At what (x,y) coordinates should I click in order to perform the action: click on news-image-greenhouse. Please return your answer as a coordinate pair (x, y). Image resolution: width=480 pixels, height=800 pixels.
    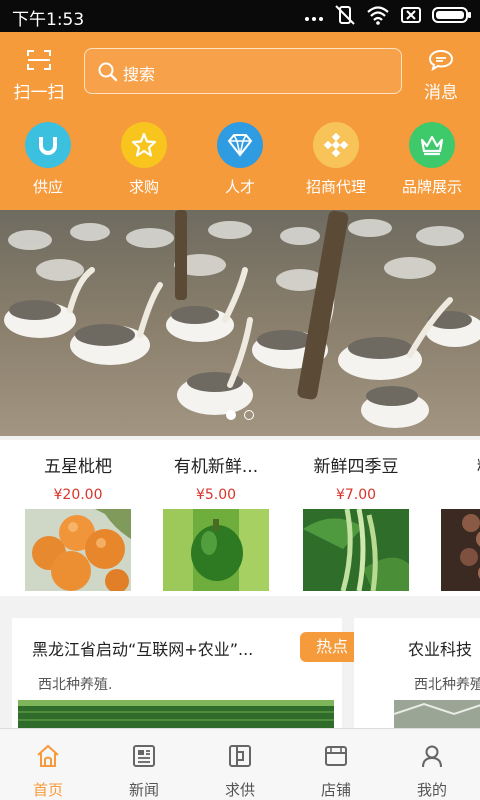
    Looking at the image, I should click on (437, 714).